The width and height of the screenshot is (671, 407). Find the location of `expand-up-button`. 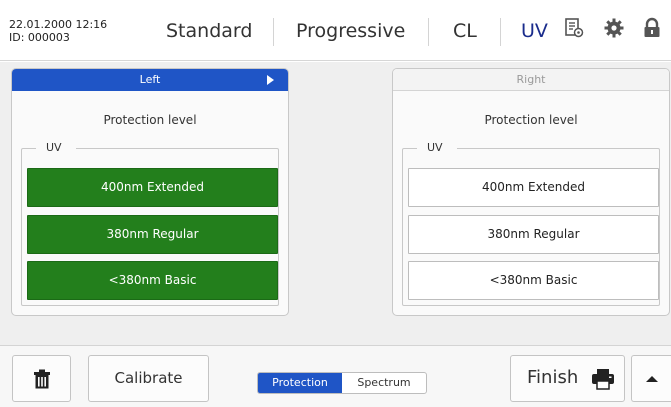

expand-up-button is located at coordinates (651, 378).